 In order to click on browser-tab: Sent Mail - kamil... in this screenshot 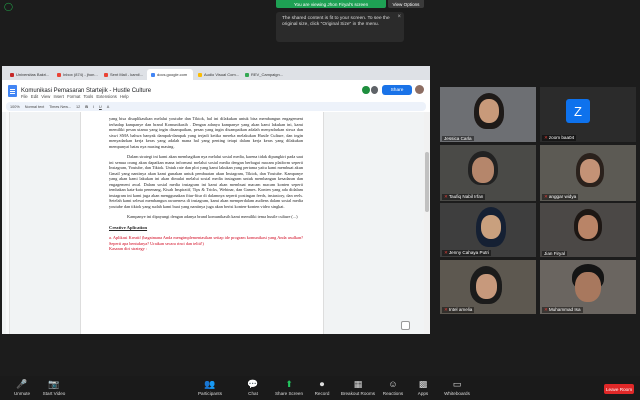, I will do `click(123, 74)`.